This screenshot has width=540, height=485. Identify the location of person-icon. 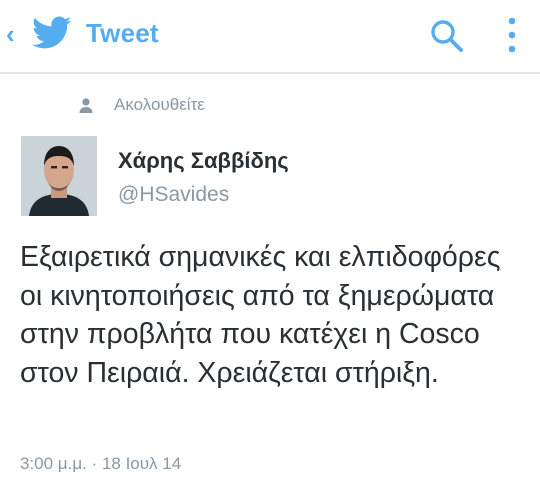
(86, 105).